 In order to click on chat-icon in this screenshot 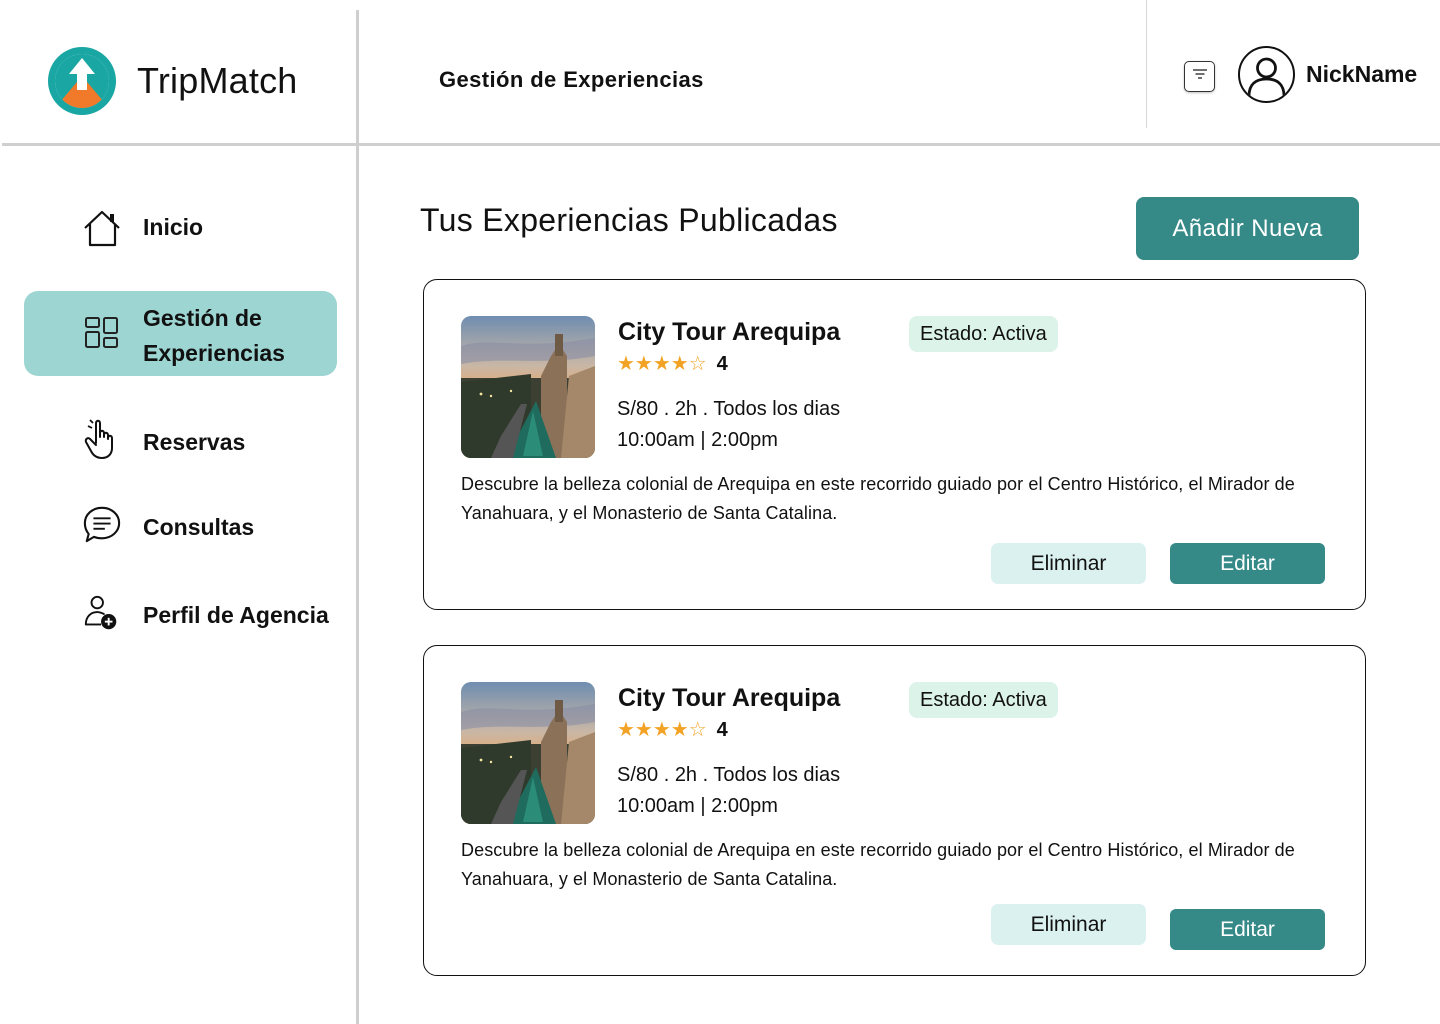, I will do `click(102, 524)`.